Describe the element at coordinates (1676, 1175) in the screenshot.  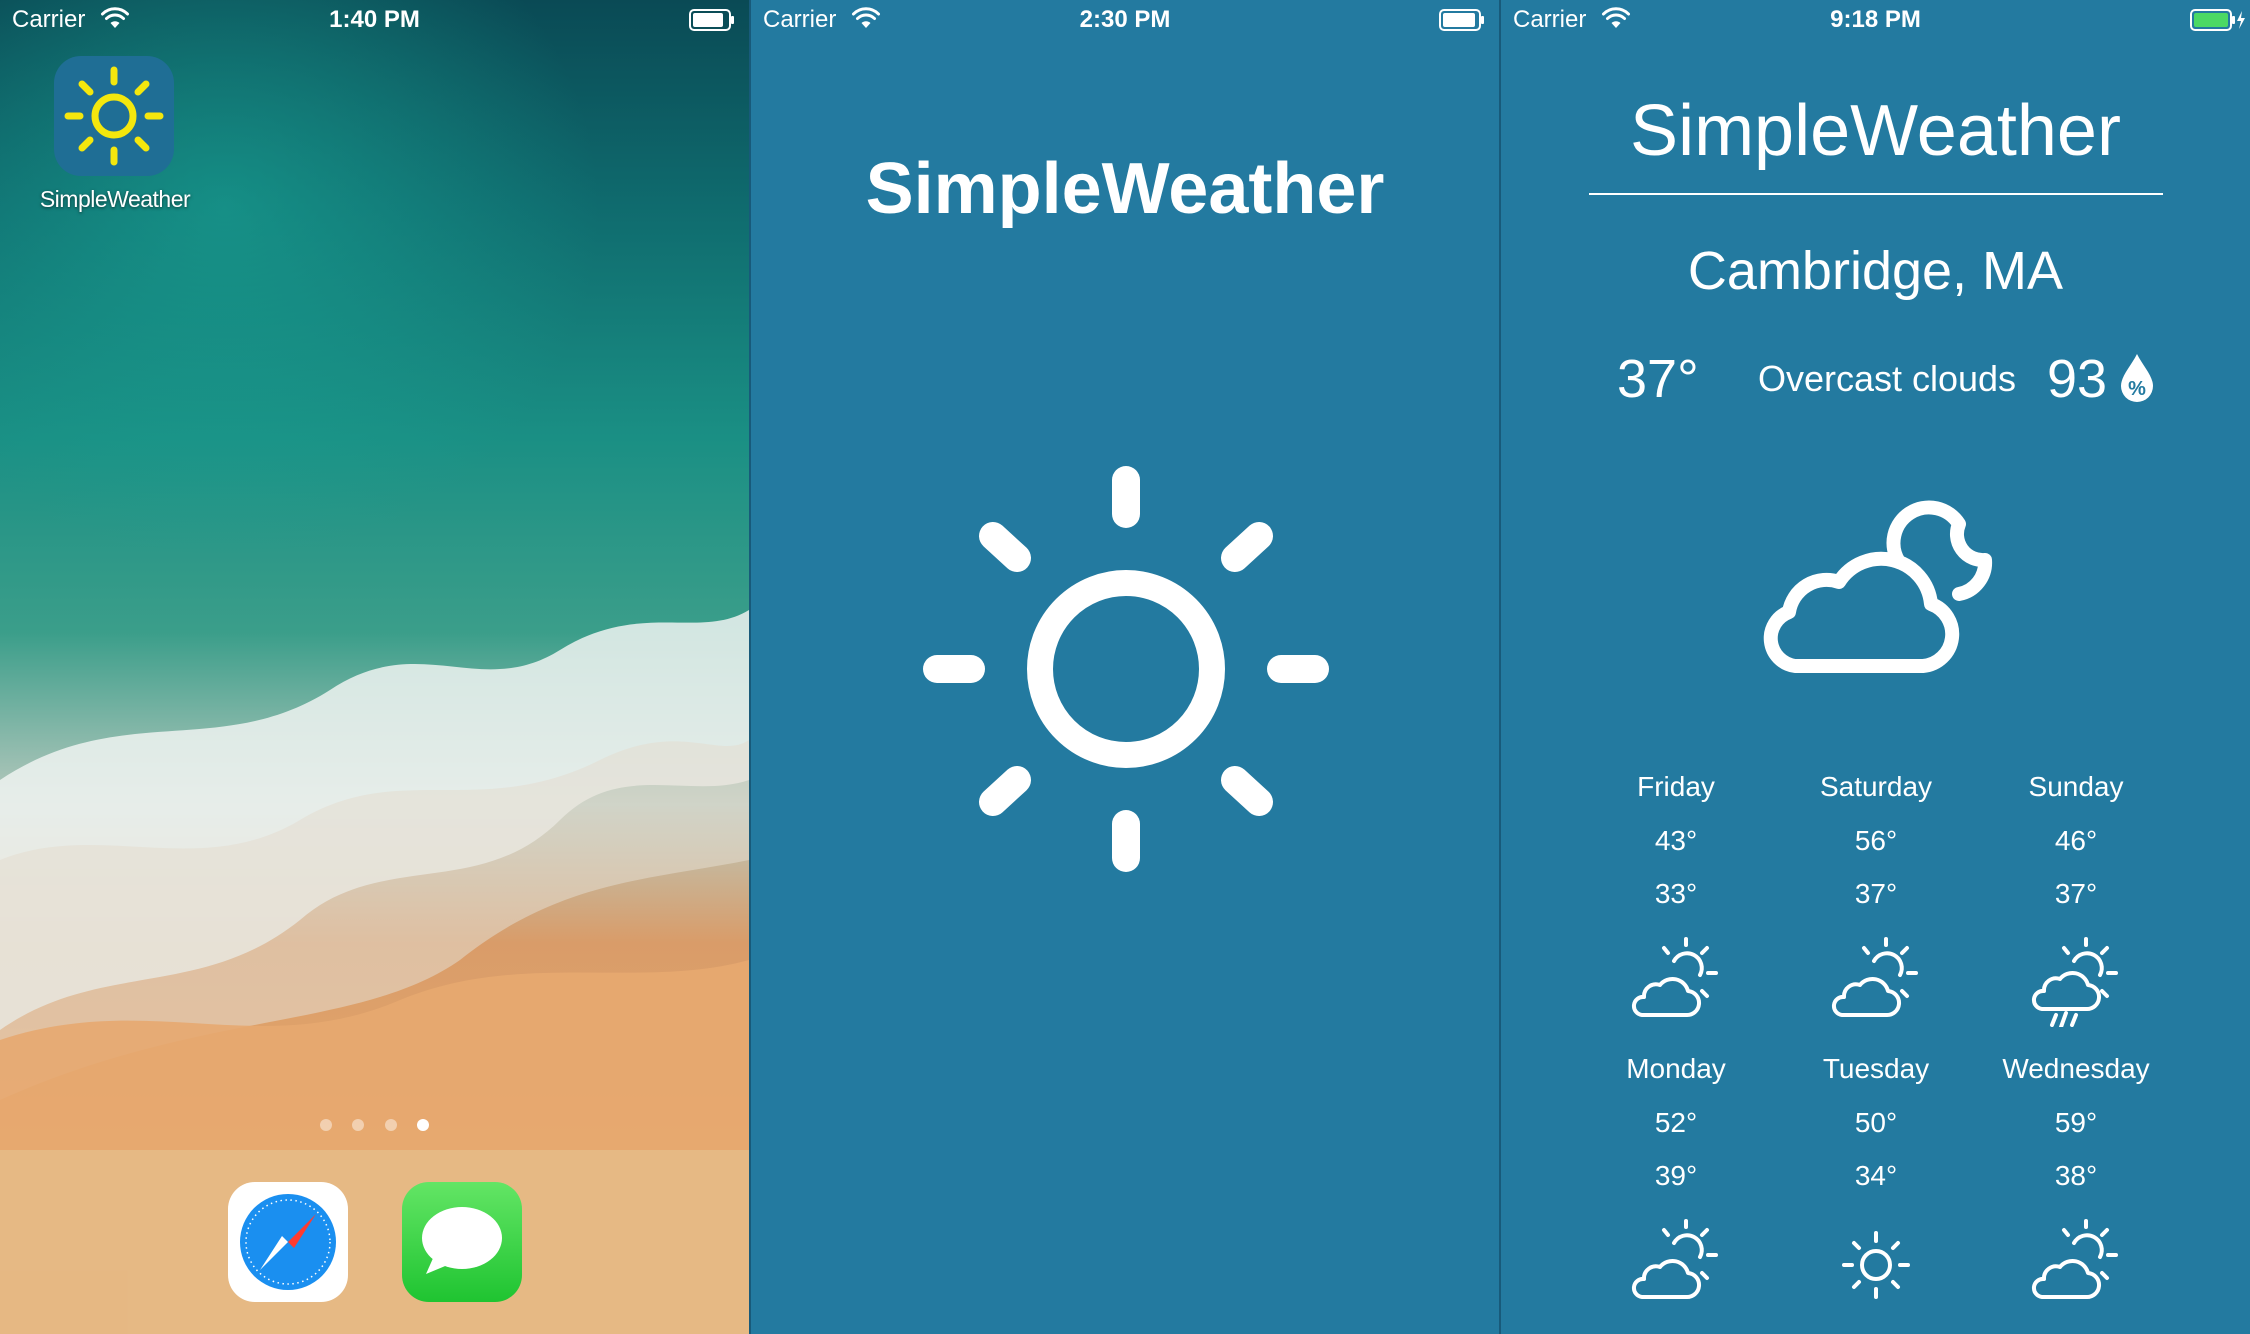
I see `forecast-low: 39°` at that location.